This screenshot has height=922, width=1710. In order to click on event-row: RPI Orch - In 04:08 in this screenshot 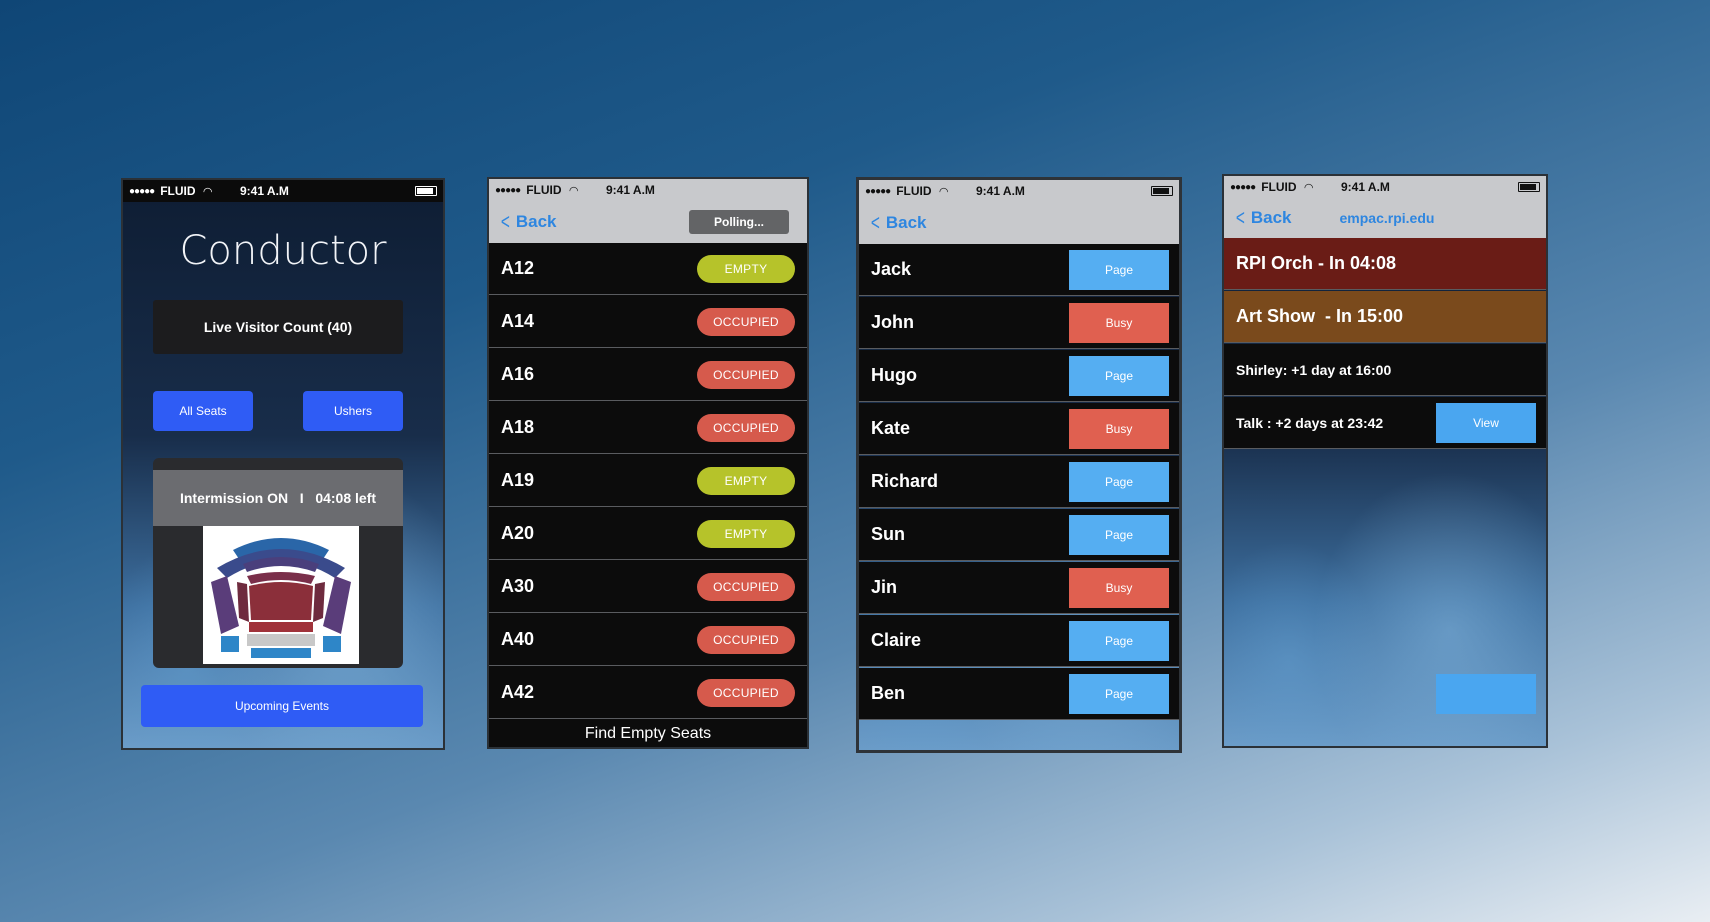, I will do `click(1385, 264)`.